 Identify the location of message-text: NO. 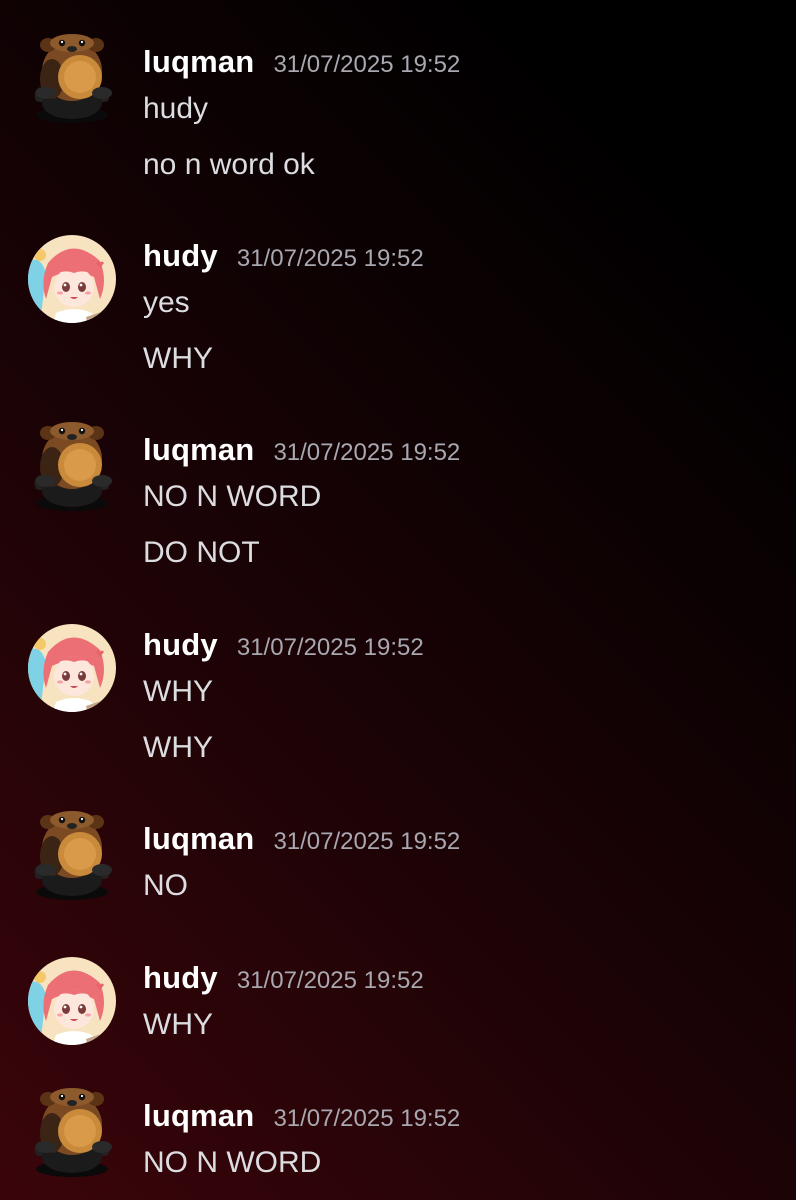
(165, 885).